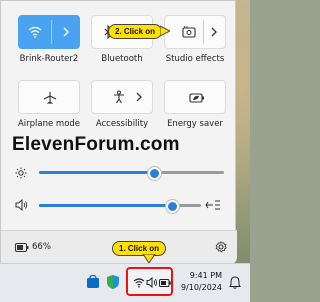 The image size is (320, 302). Describe the element at coordinates (41, 247) in the screenshot. I see `battery-percentage: 66%` at that location.